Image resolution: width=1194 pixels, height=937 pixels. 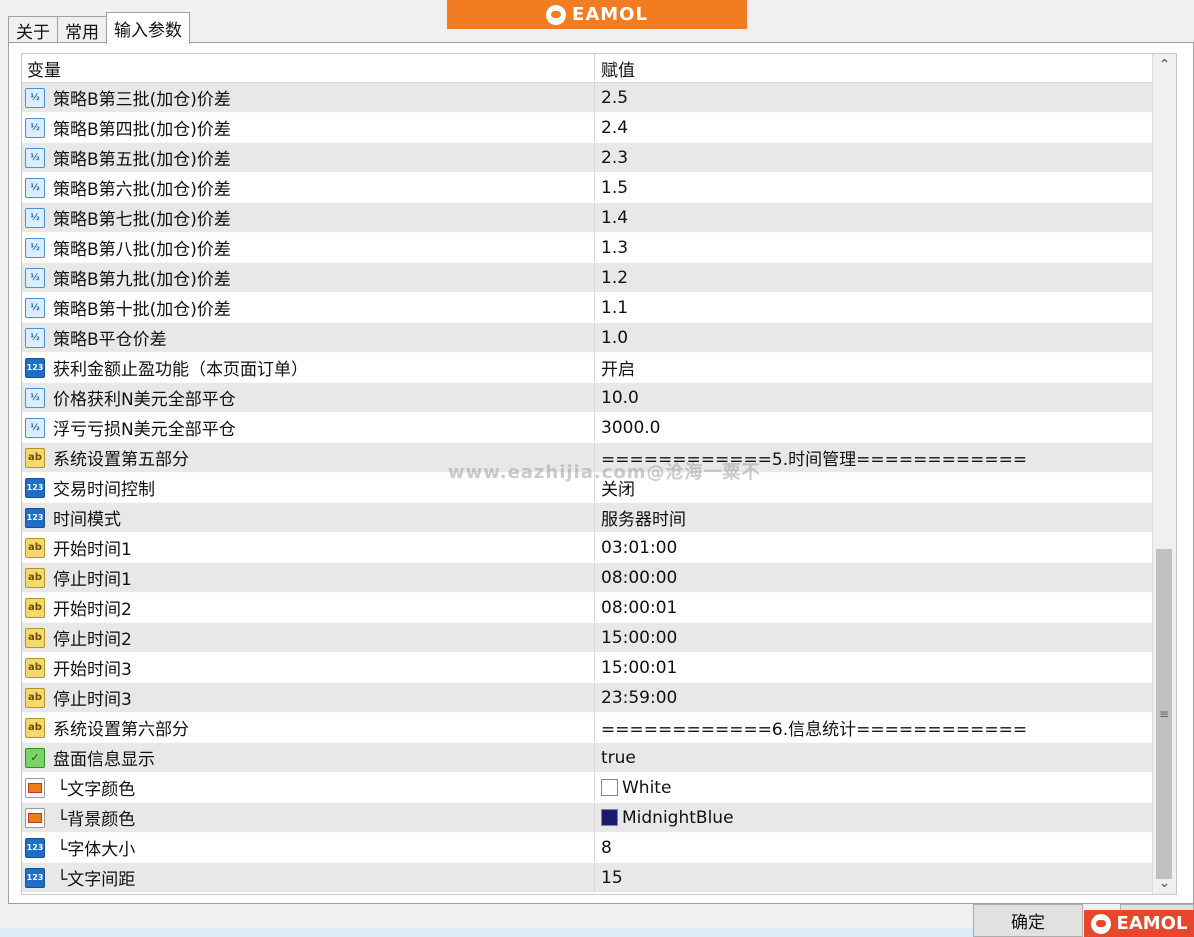 I want to click on parameter-value-cell: MidnightBlue, so click(x=664, y=817).